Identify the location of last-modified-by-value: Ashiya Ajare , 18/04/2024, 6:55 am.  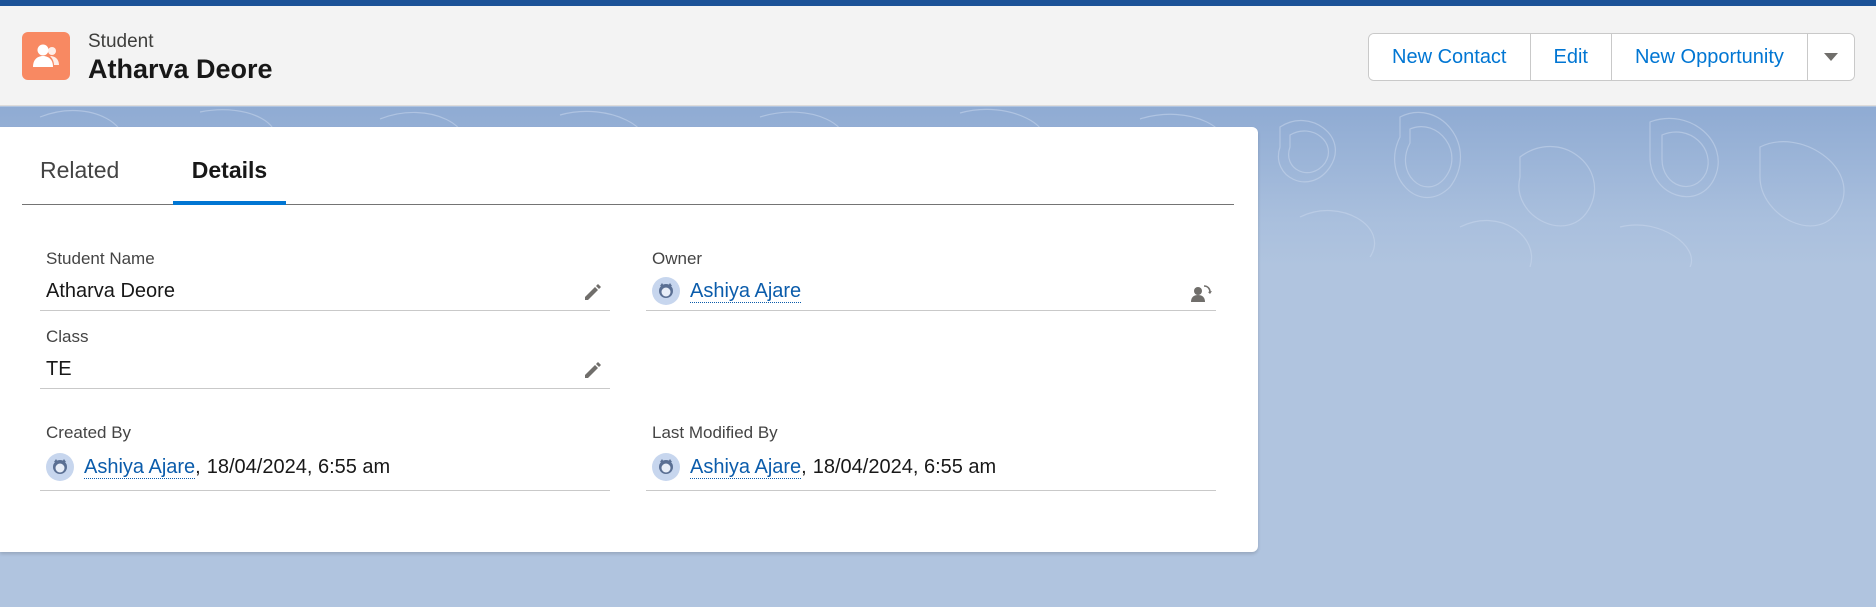
(824, 467).